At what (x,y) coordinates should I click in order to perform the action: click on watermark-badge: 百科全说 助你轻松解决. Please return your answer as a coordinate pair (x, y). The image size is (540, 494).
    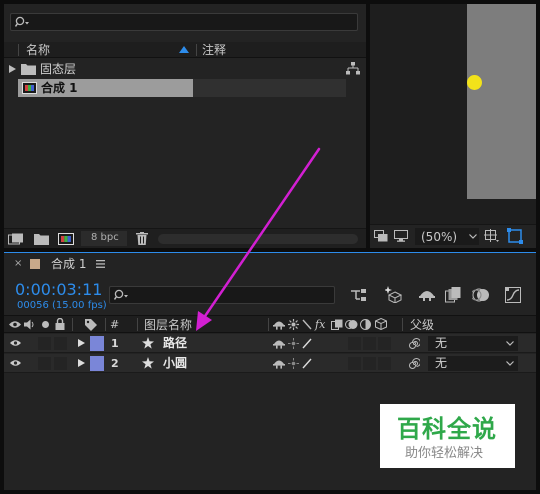
    Looking at the image, I should click on (447, 436).